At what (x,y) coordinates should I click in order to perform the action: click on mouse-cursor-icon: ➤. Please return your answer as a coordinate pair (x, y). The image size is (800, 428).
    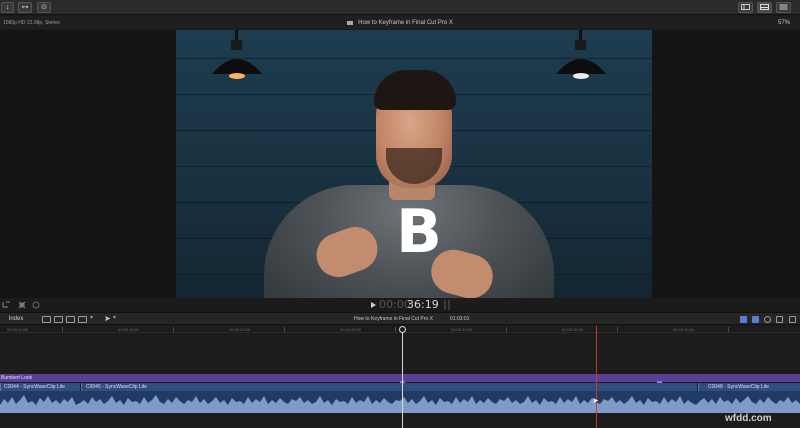
    Looking at the image, I should click on (595, 400).